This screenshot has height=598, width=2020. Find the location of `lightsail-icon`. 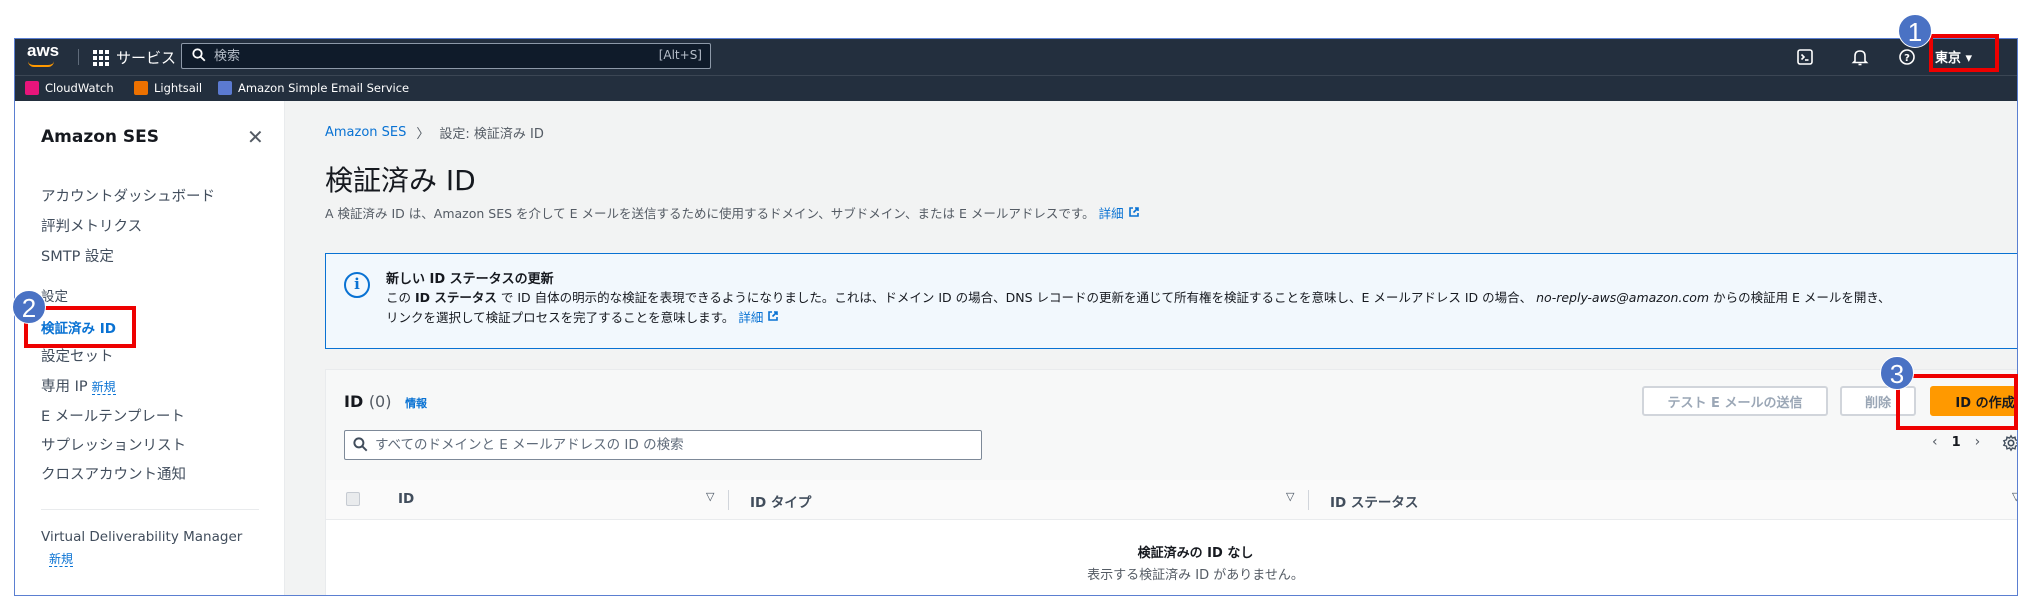

lightsail-icon is located at coordinates (141, 88).